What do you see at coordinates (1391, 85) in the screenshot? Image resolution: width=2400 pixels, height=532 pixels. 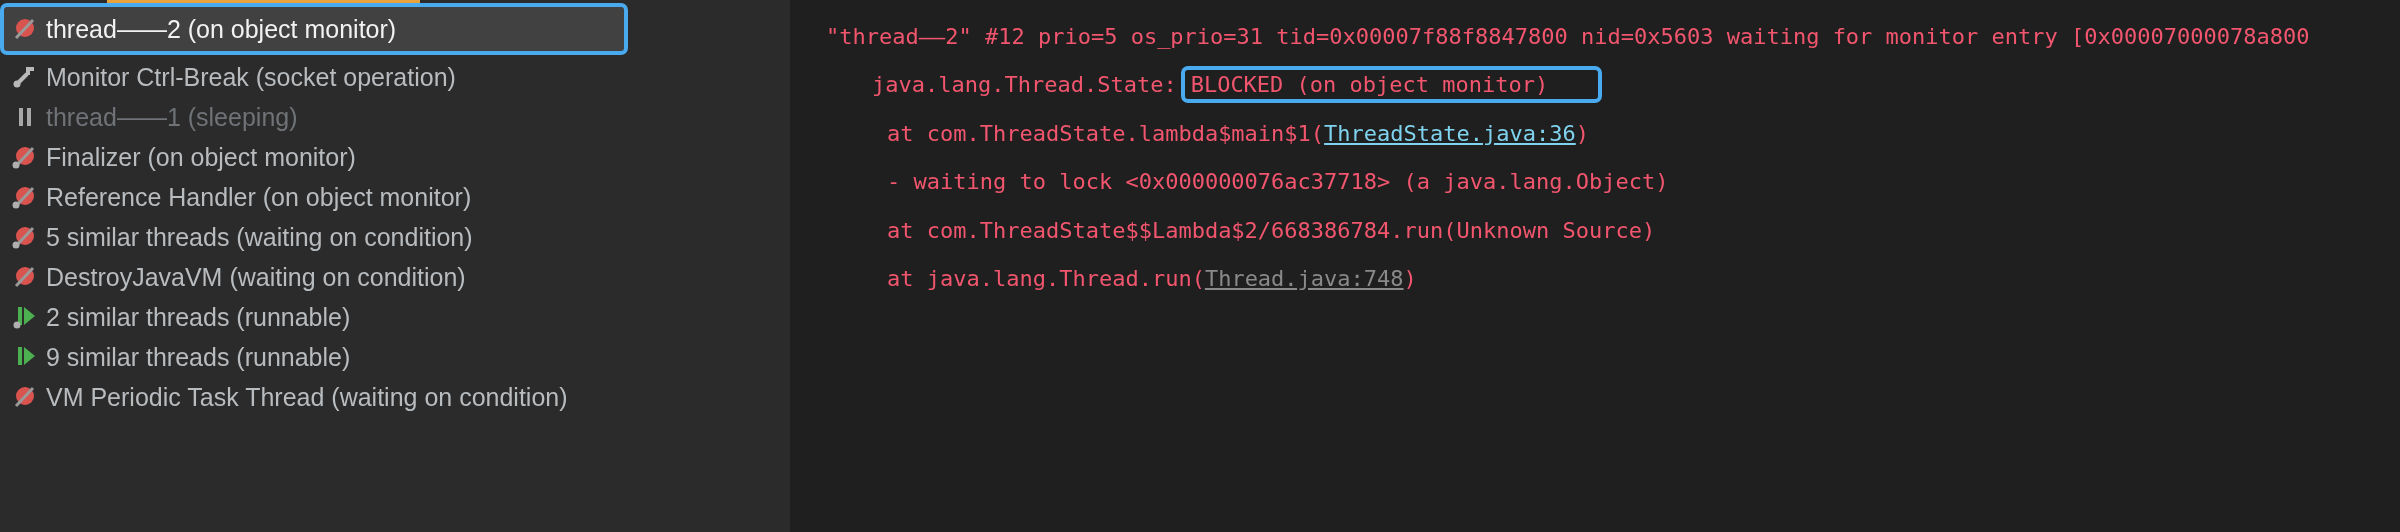 I see `thread-state-value: BLOCKED (on object monitor)` at bounding box center [1391, 85].